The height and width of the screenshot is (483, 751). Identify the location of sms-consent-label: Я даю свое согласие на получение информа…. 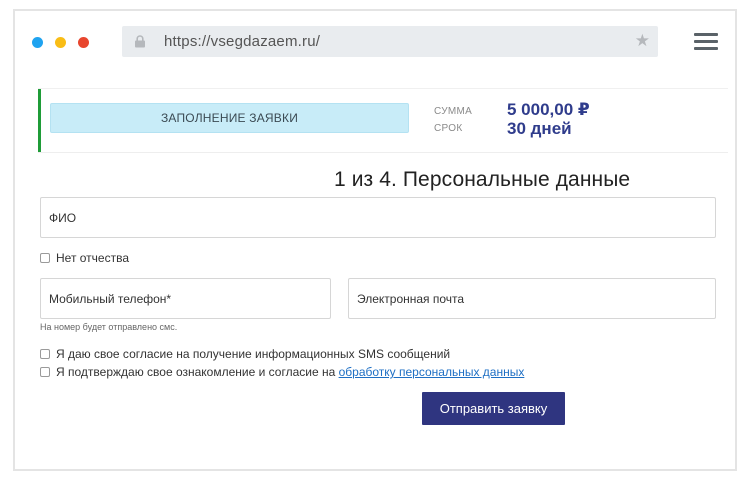
(253, 354).